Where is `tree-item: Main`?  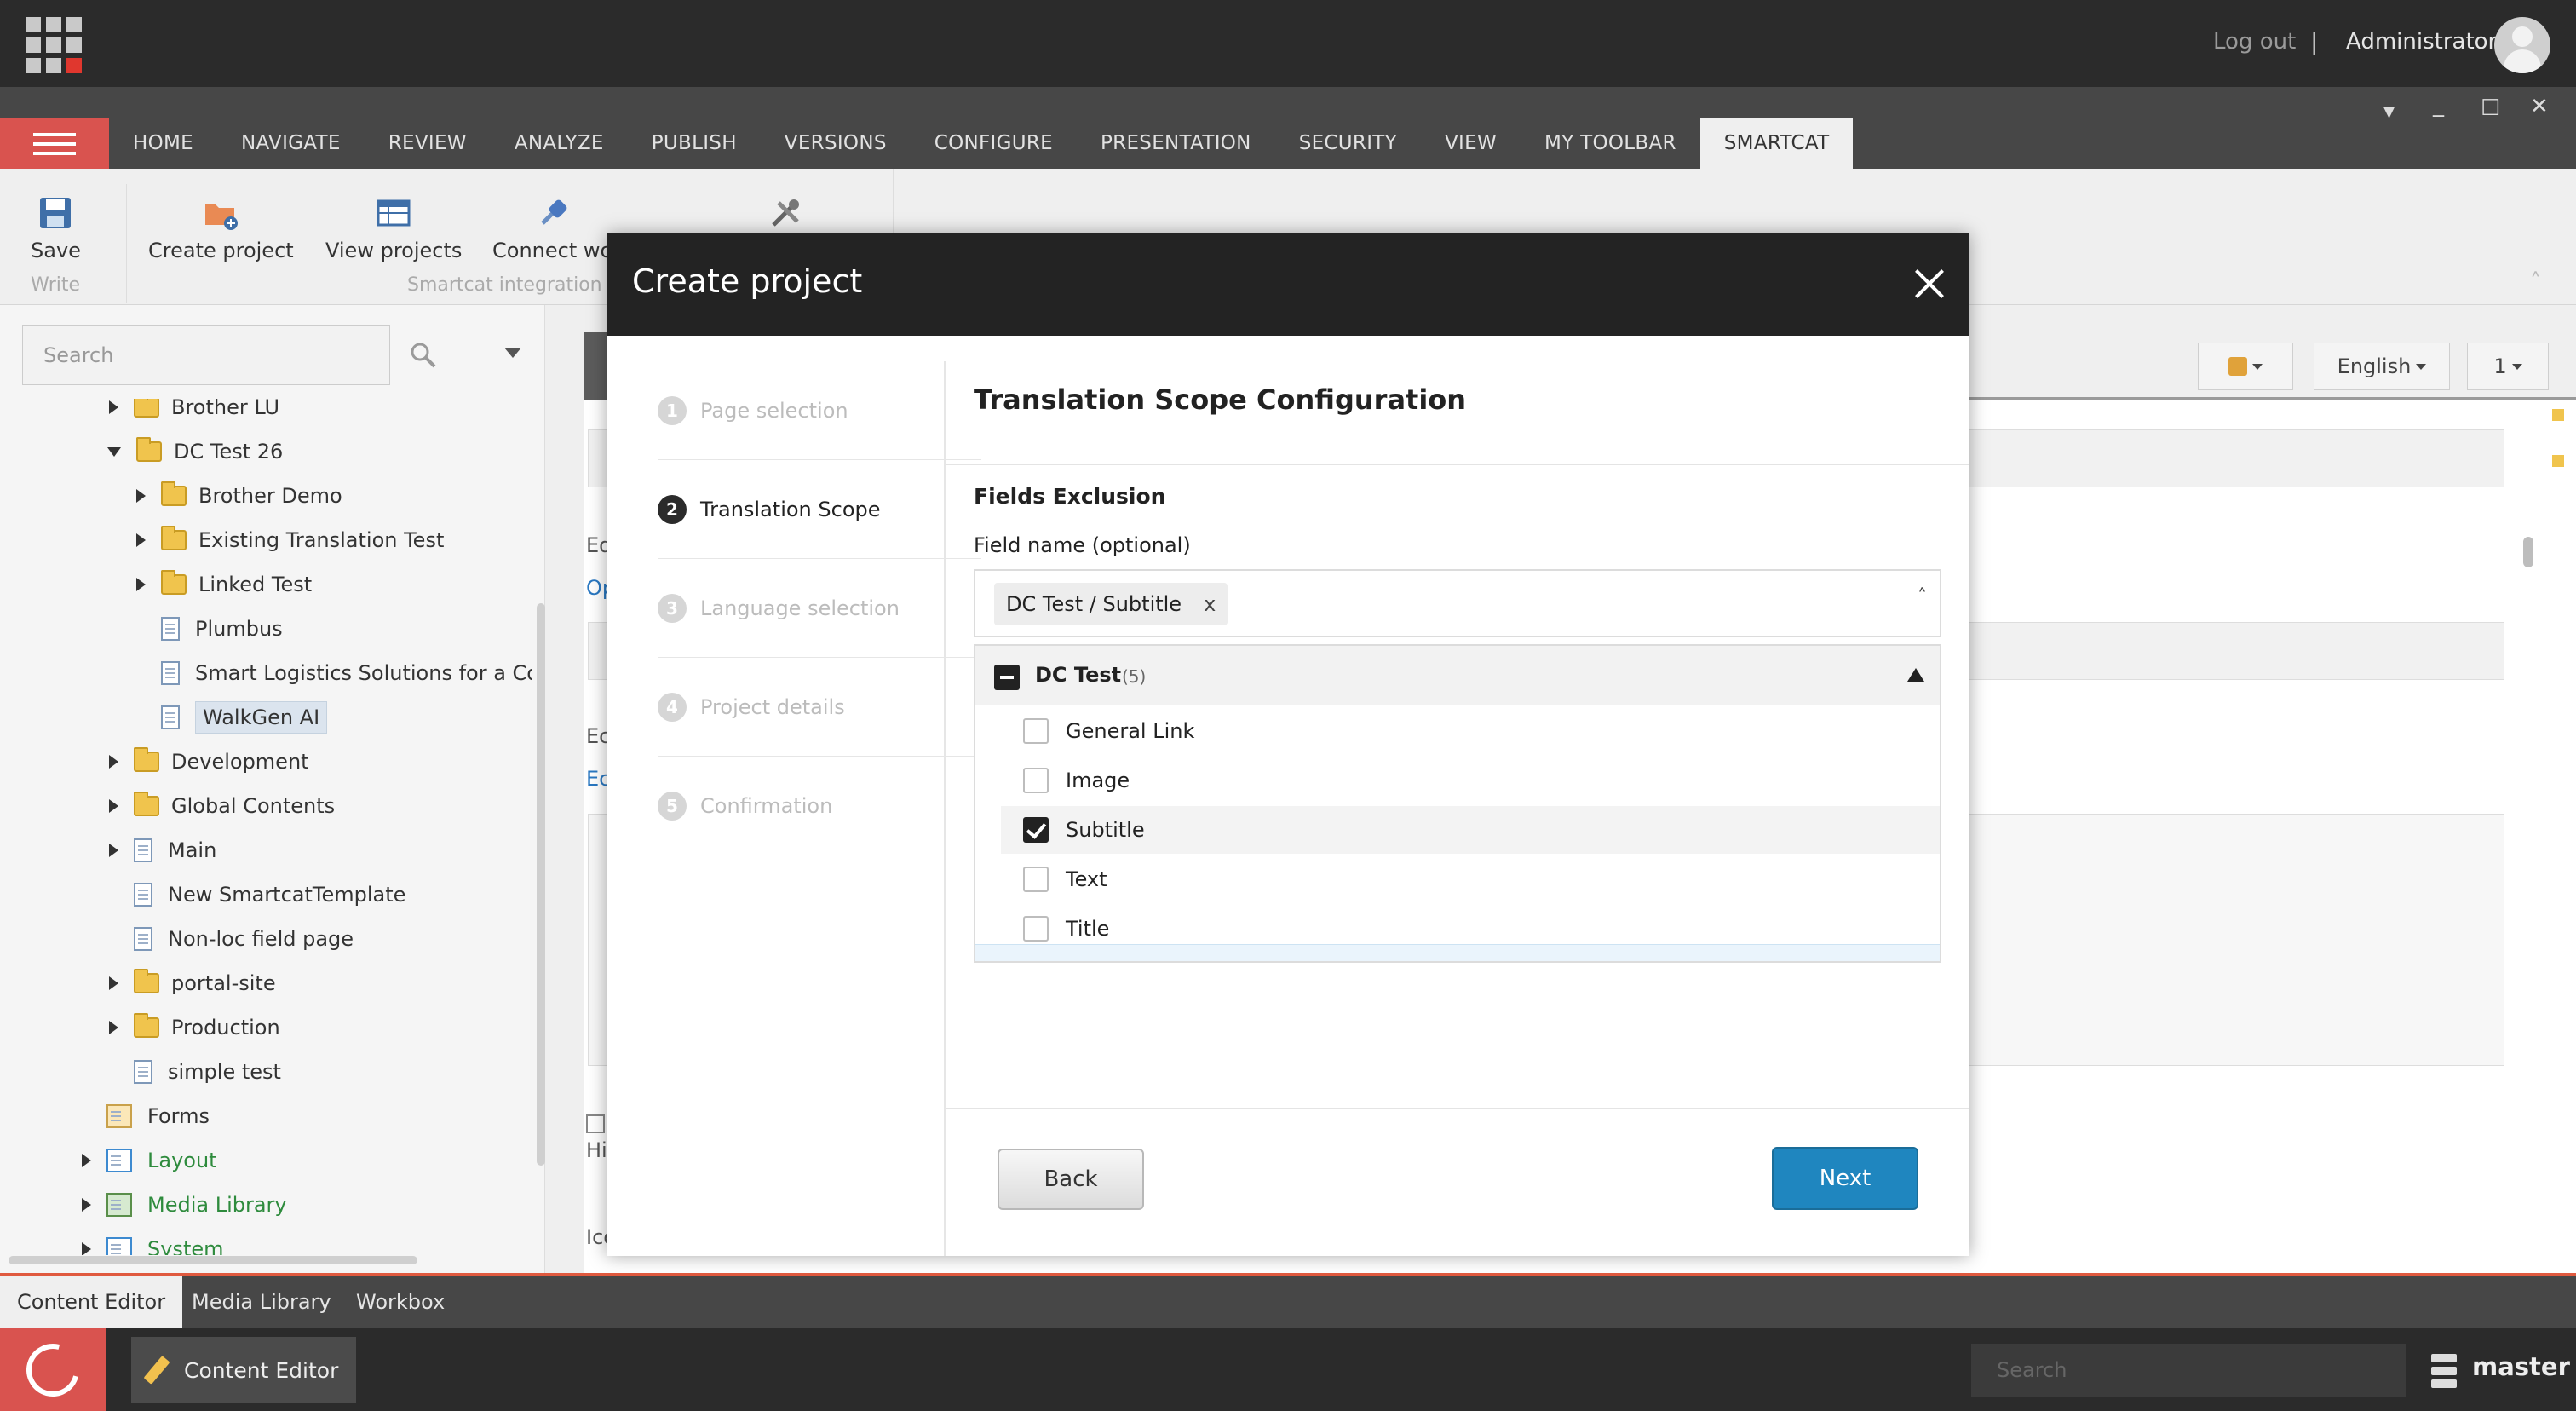 tree-item: Main is located at coordinates (162, 850).